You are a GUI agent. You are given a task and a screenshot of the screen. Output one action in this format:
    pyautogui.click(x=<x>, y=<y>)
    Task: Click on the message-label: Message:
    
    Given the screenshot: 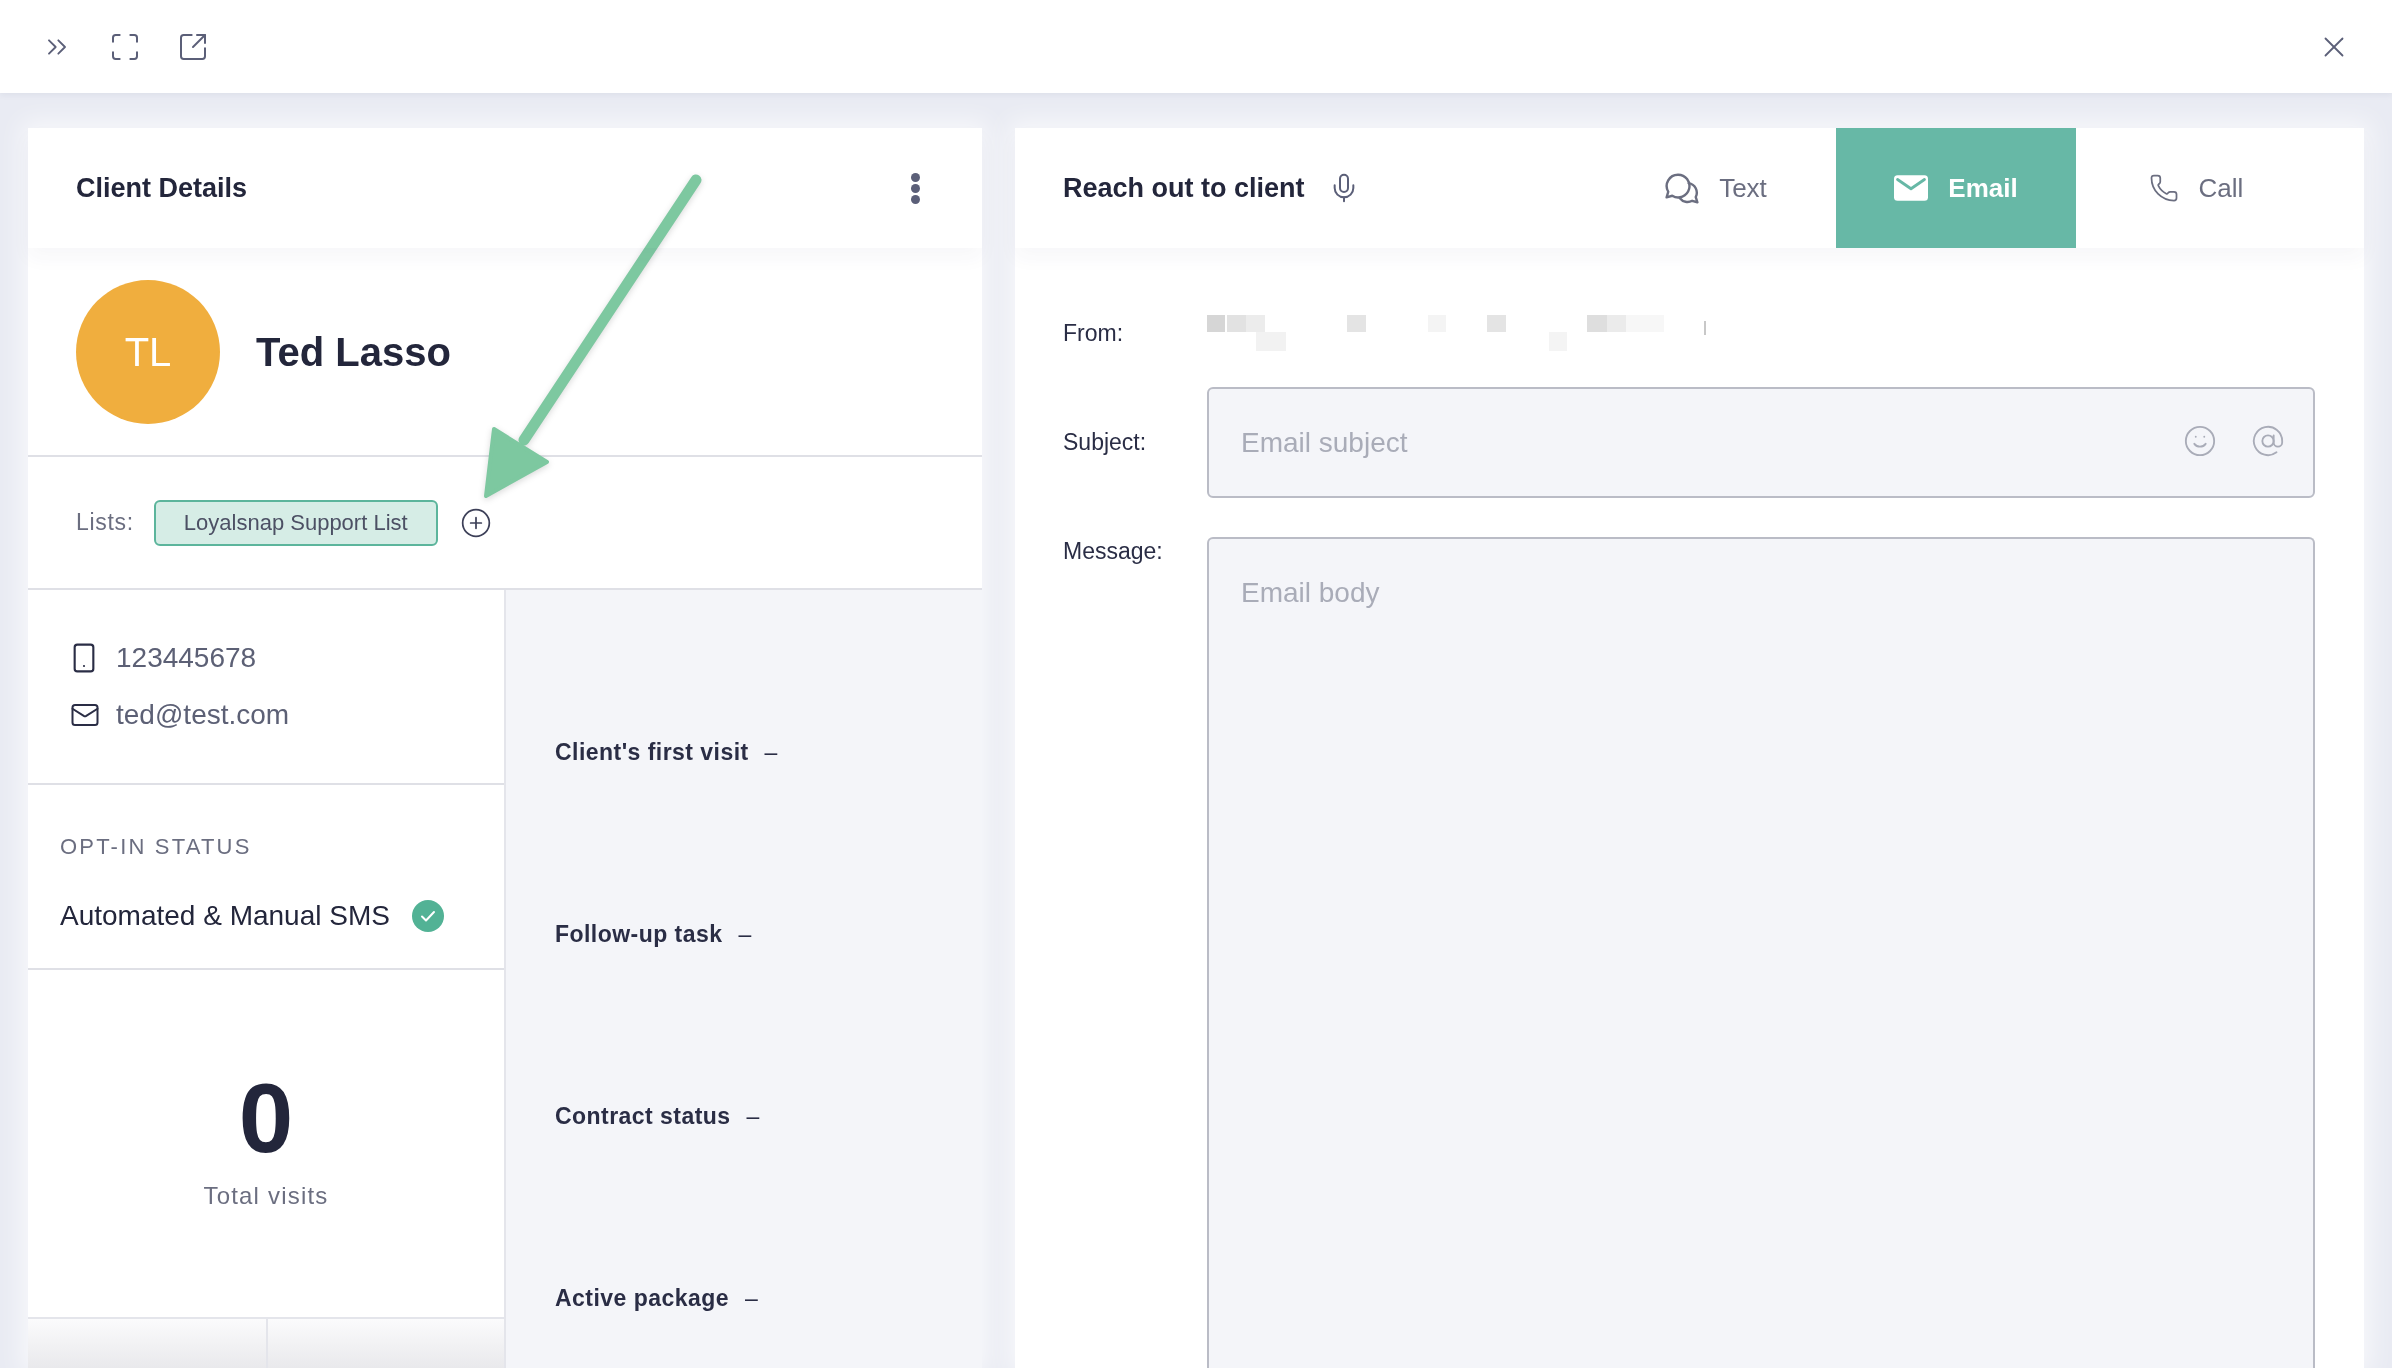 What is the action you would take?
    pyautogui.click(x=1113, y=551)
    